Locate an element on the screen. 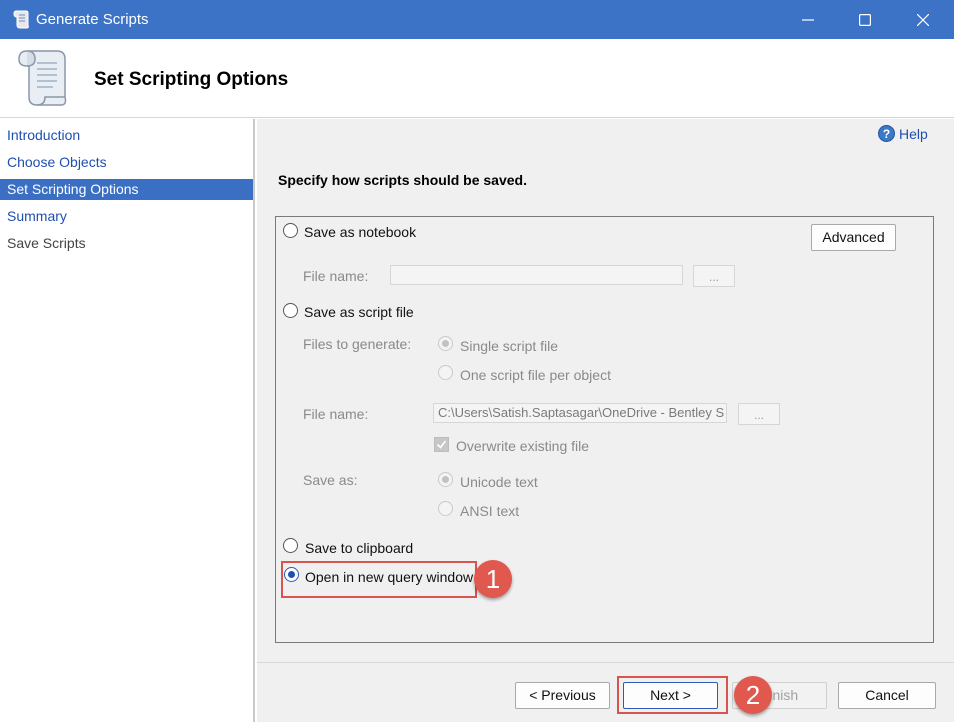 The image size is (954, 722). save-as-script-file-label: Save as script file is located at coordinates (359, 312).